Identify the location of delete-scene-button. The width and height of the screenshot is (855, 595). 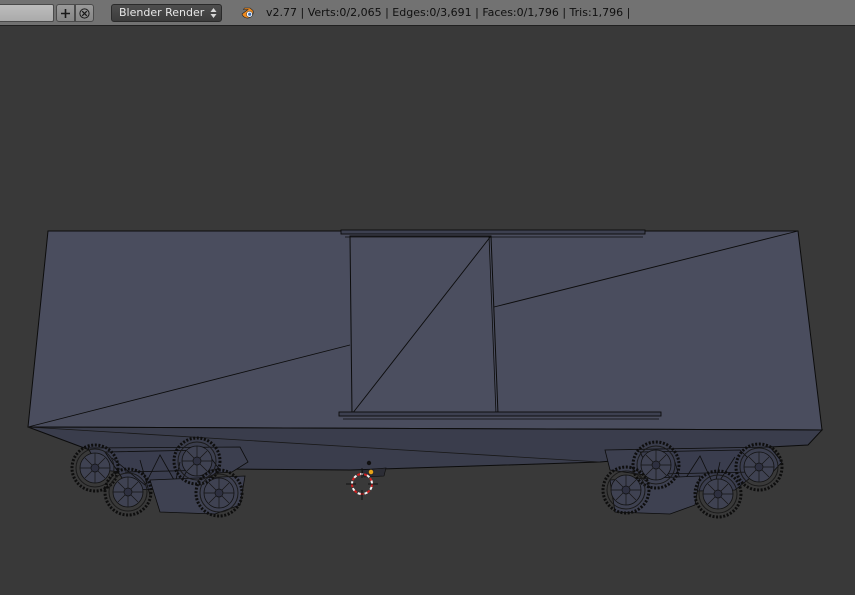
(84, 13).